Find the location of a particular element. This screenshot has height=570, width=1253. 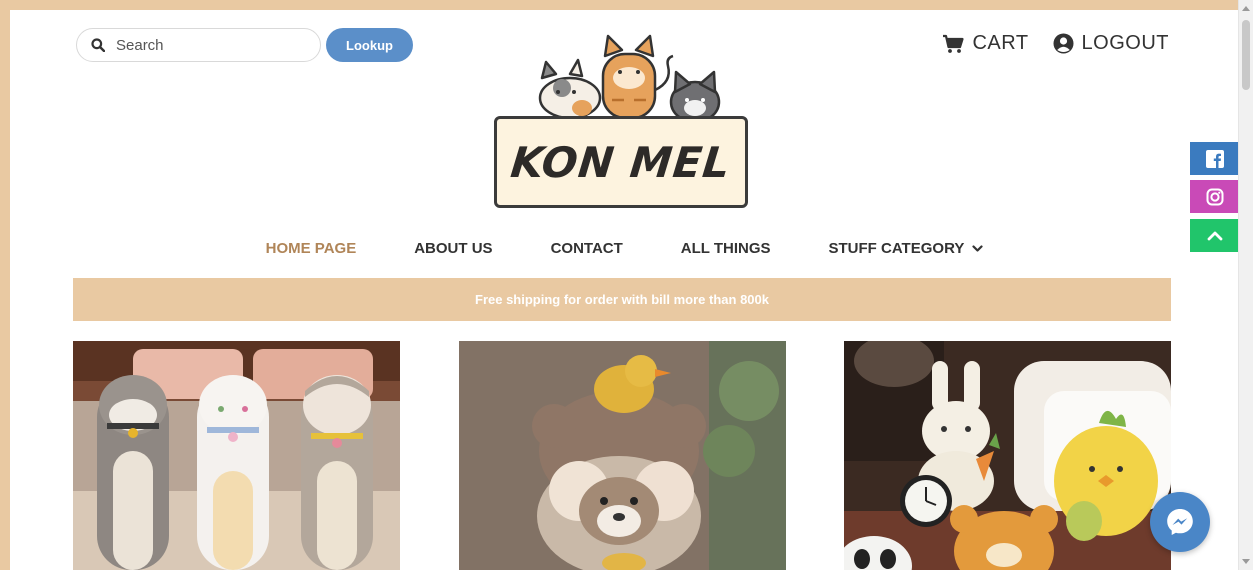

scroll-top-button is located at coordinates (1214, 235).